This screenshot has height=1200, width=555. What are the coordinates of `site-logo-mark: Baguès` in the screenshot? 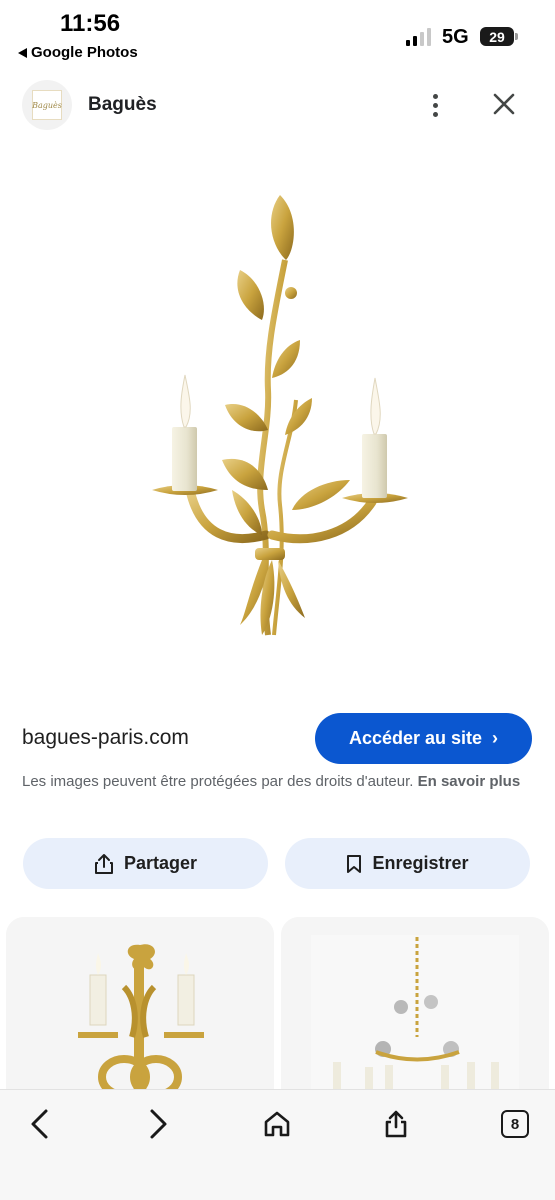 It's located at (47, 105).